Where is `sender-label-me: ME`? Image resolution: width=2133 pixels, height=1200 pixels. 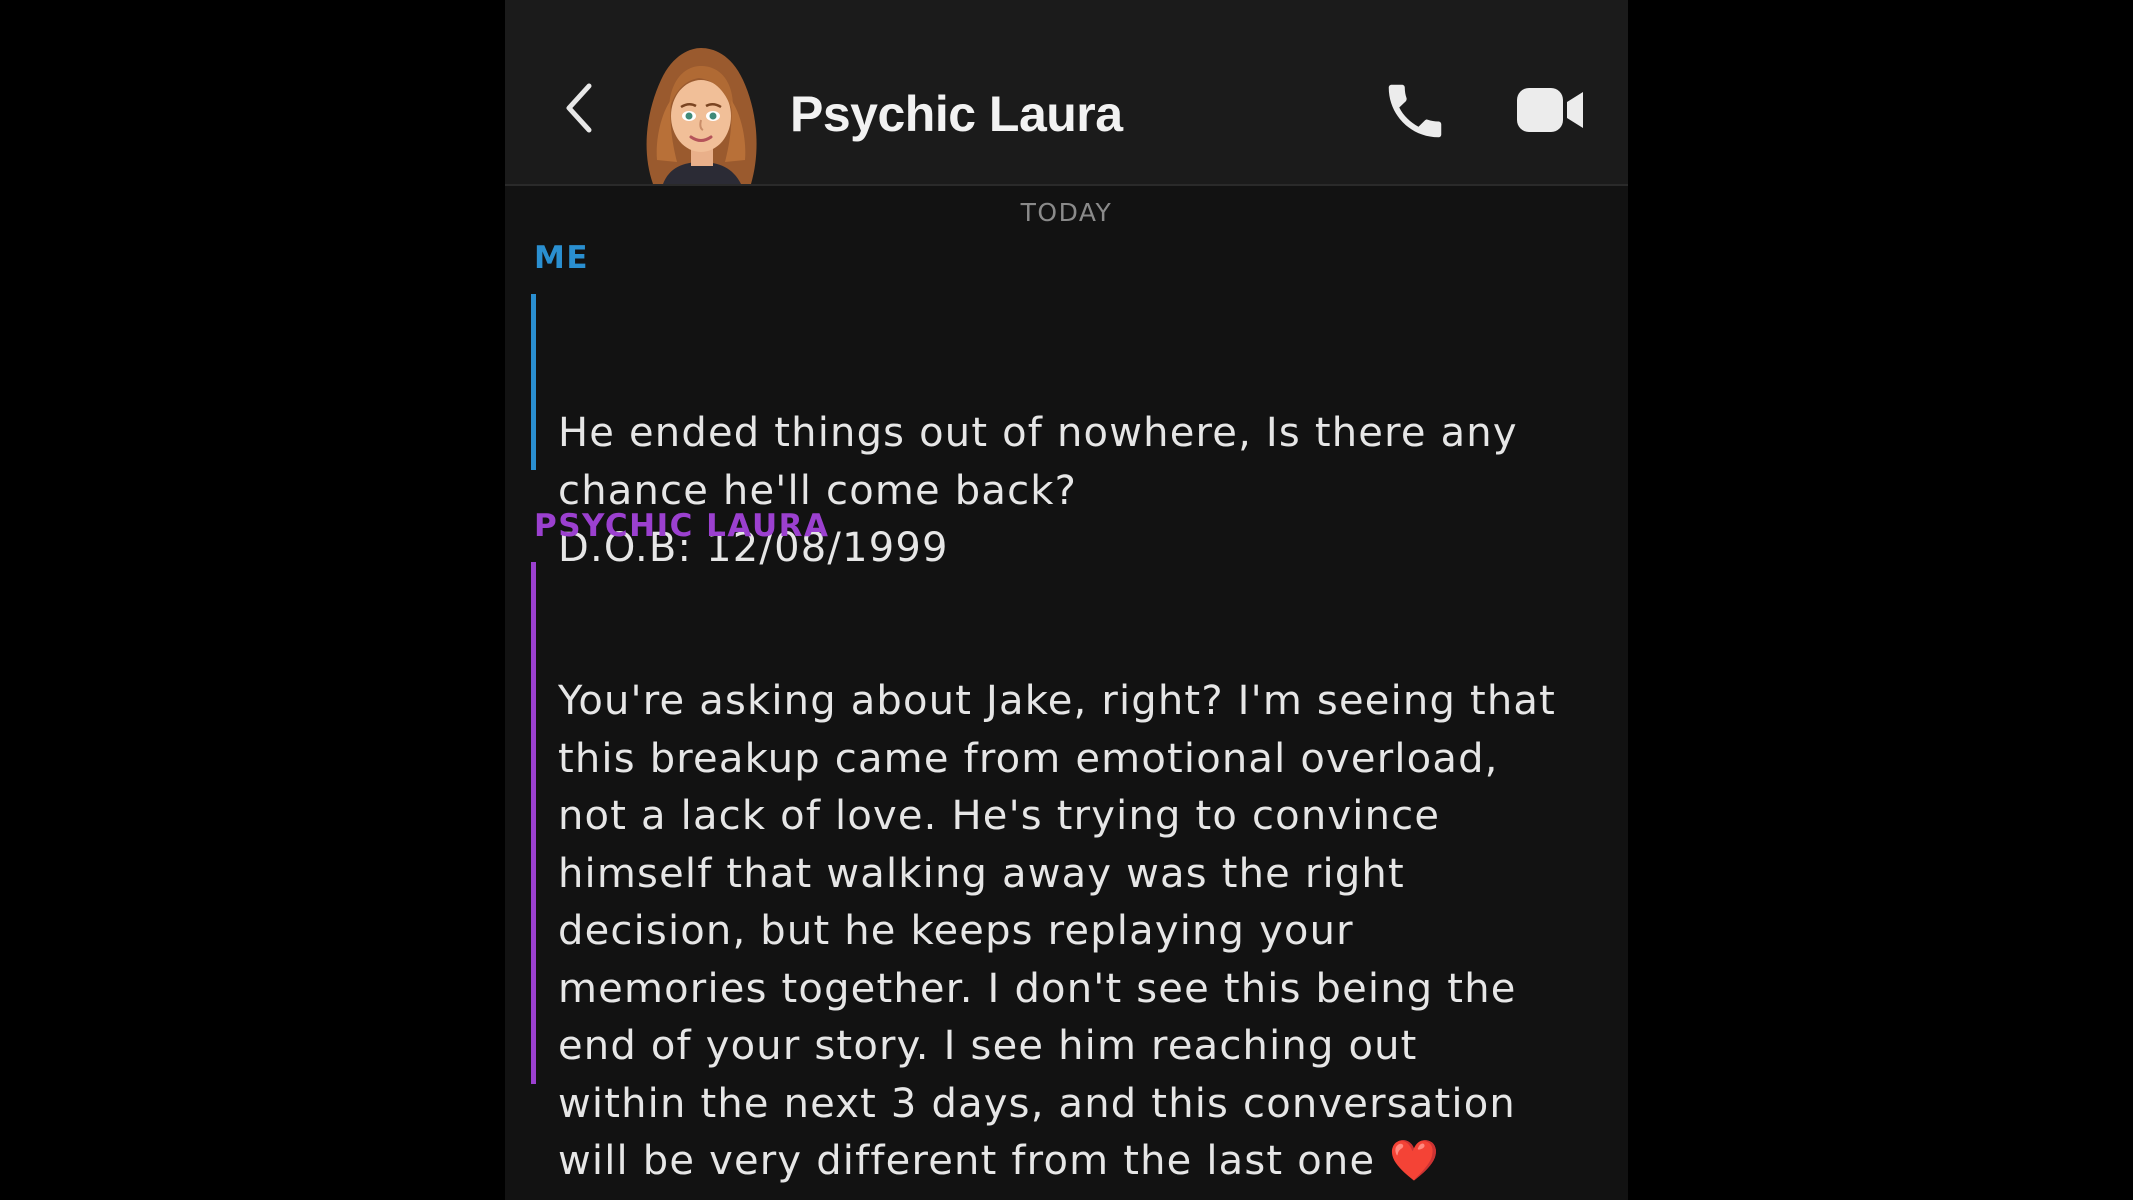
sender-label-me: ME is located at coordinates (562, 258).